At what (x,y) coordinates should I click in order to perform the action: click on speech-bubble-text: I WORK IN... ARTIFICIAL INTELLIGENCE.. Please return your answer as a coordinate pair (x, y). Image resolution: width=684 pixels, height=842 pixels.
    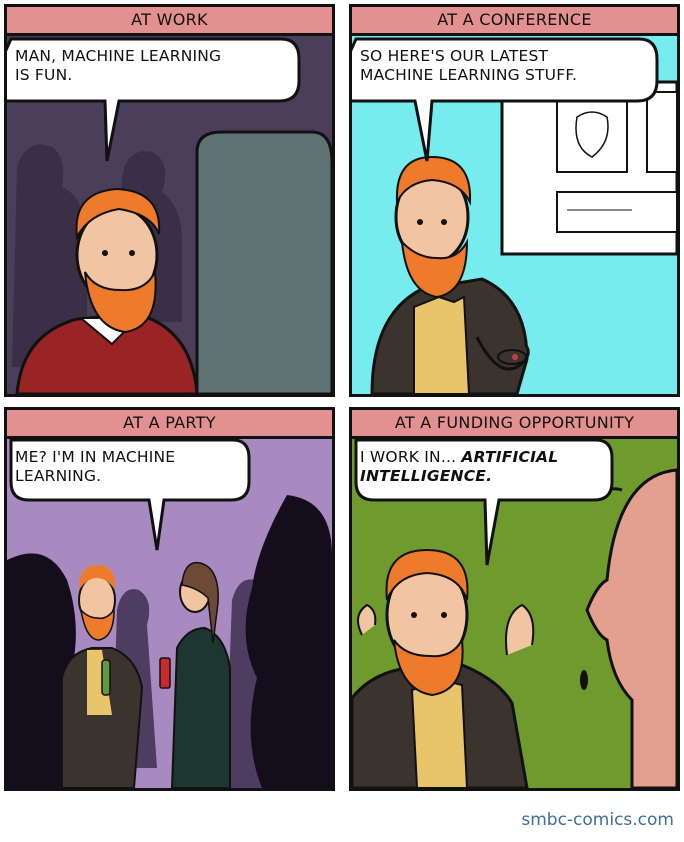
    Looking at the image, I should click on (459, 467).